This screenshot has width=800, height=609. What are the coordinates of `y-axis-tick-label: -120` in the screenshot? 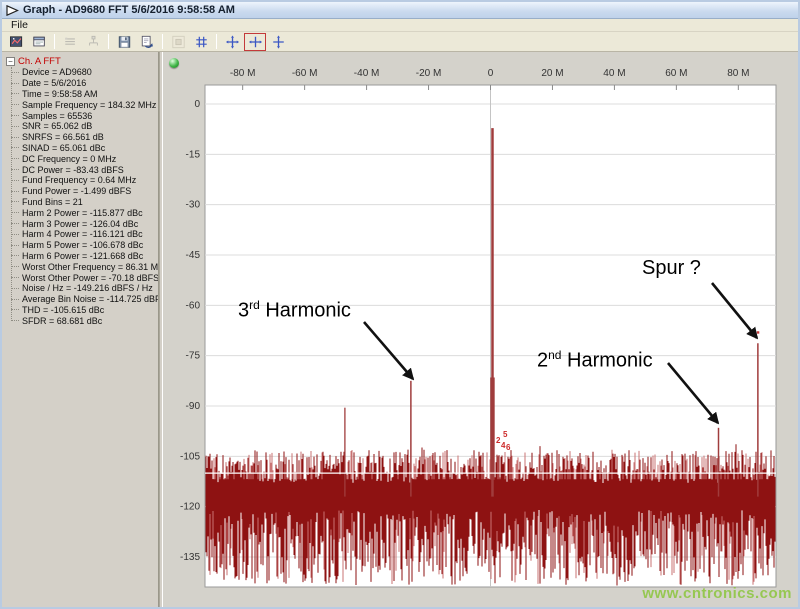 It's located at (190, 507).